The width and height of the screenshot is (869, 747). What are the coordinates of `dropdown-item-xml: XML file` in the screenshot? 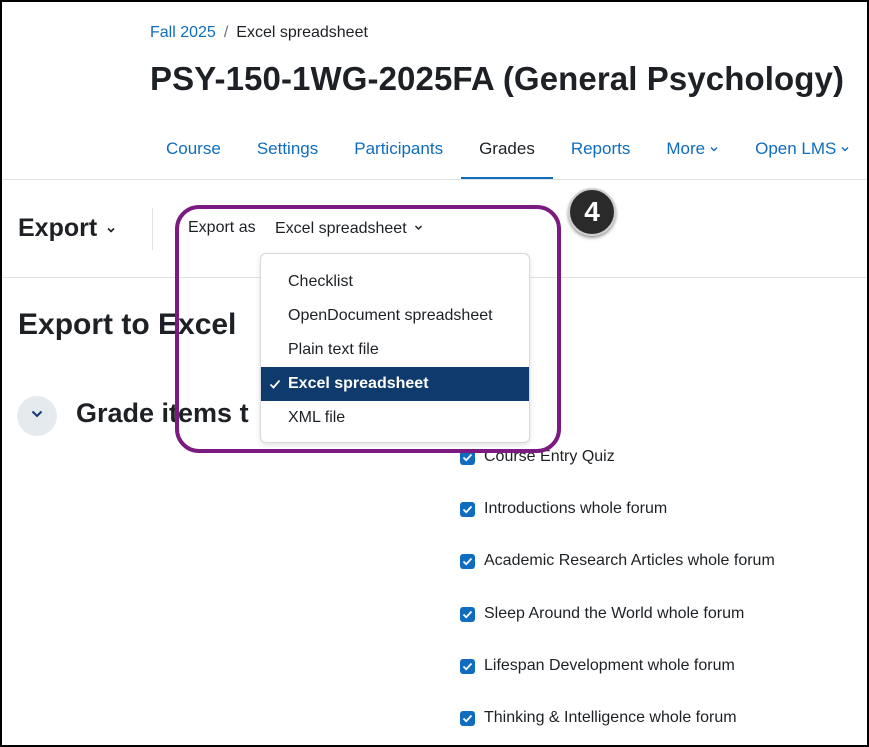 It's located at (395, 418).